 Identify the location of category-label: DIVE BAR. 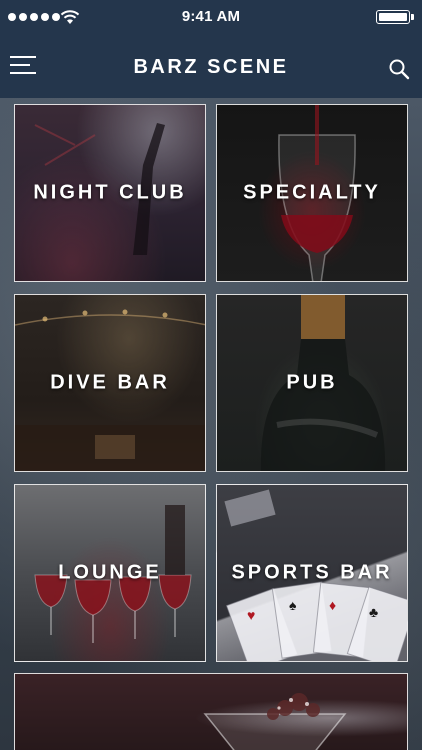
(110, 382).